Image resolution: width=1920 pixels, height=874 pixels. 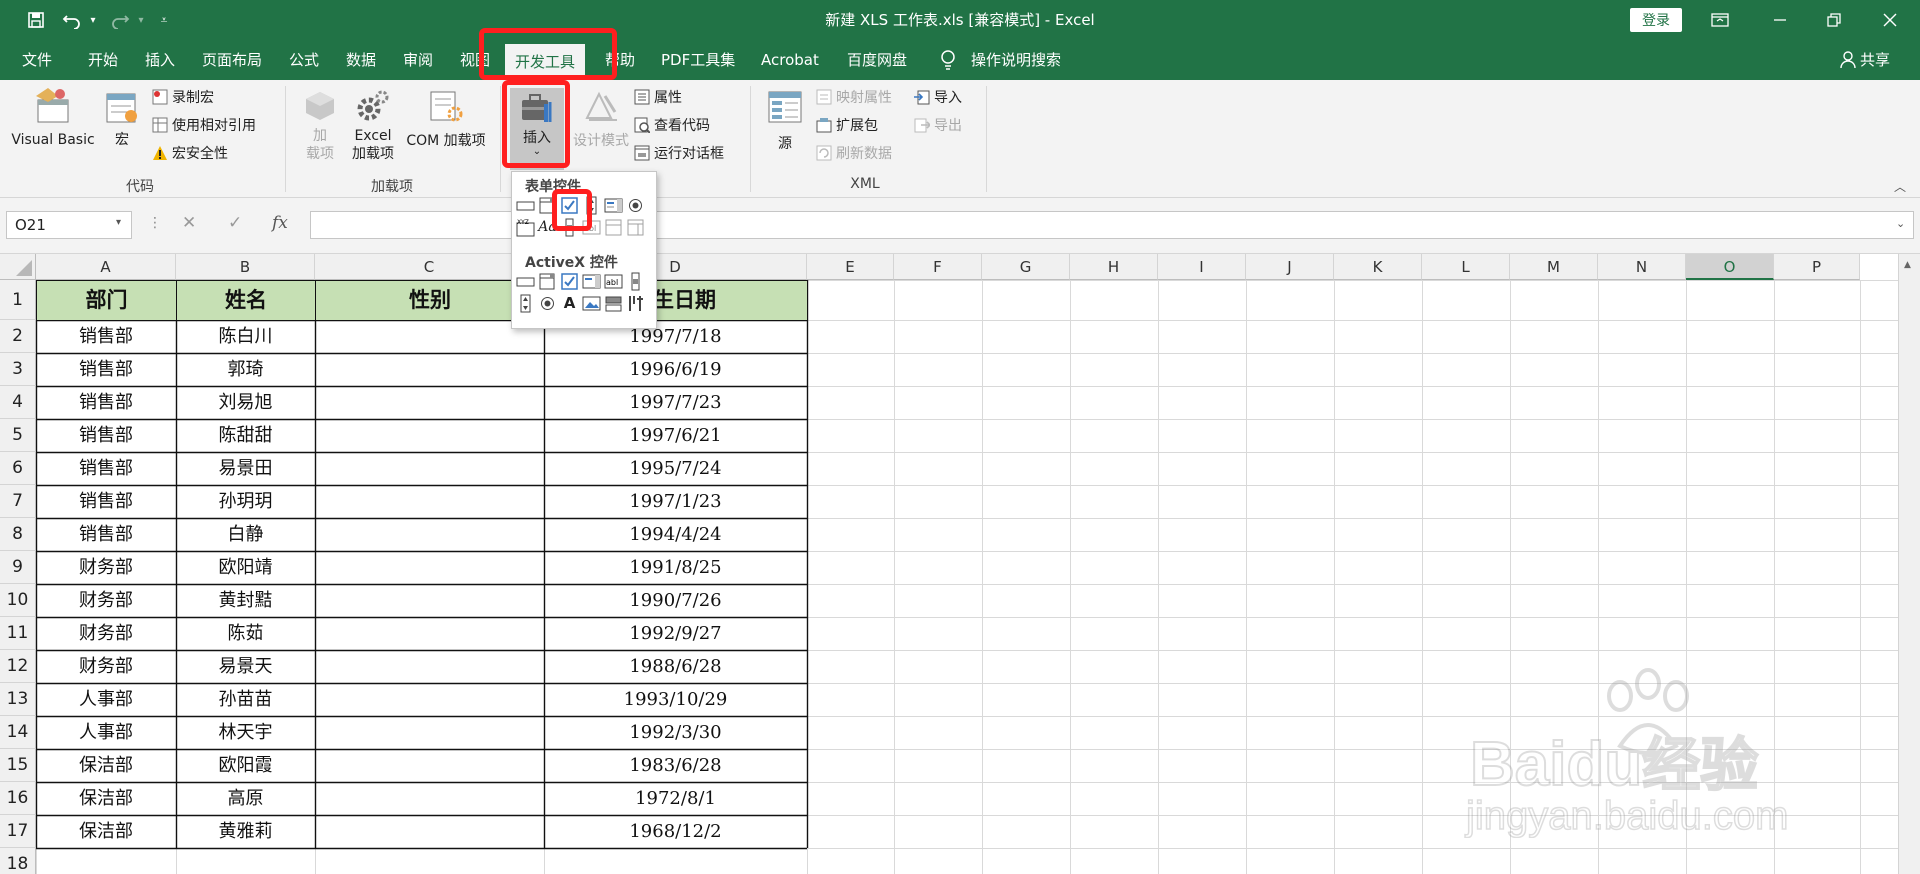 What do you see at coordinates (429, 831) in the screenshot?
I see `cell-c17` at bounding box center [429, 831].